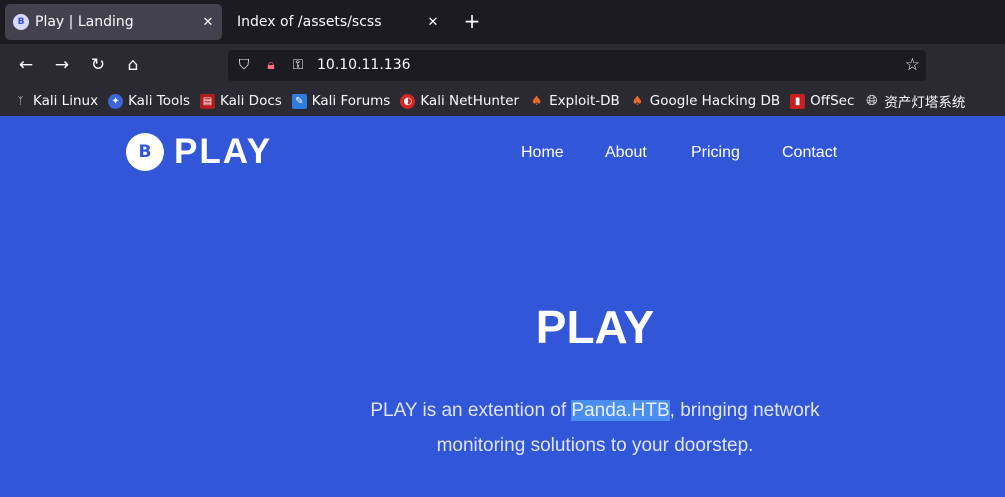  What do you see at coordinates (26, 65) in the screenshot?
I see `back-icon: ←` at bounding box center [26, 65].